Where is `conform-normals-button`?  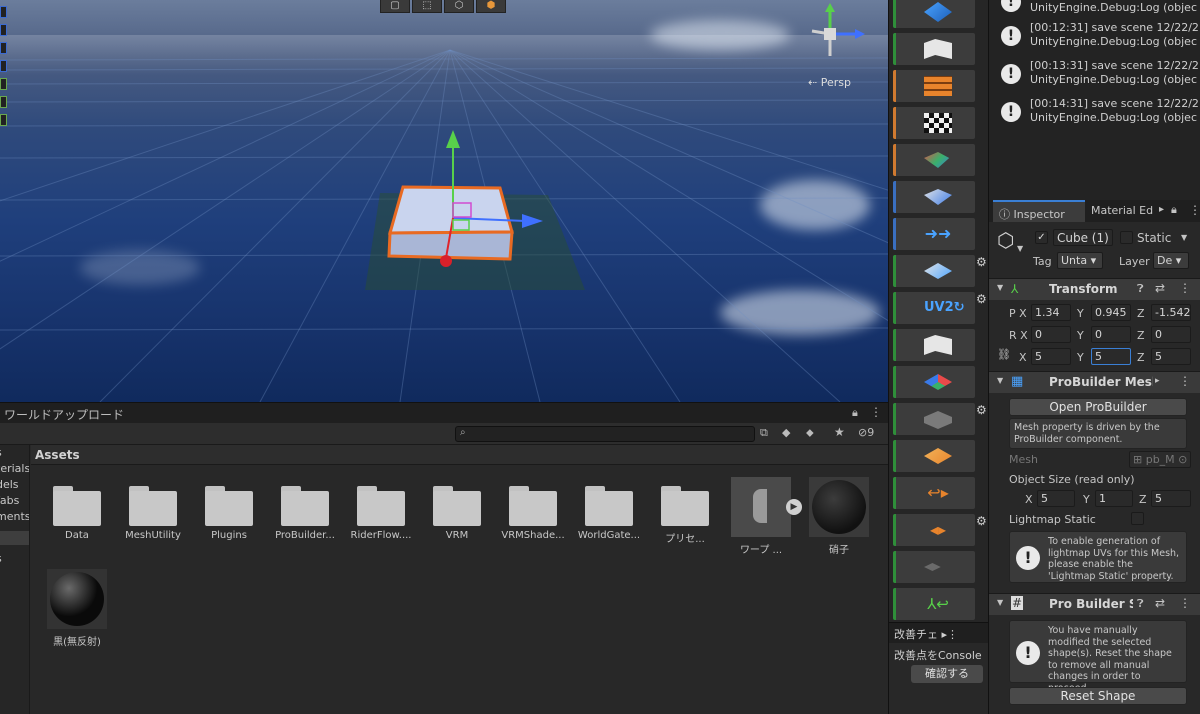
conform-normals-button is located at coordinates (934, 419).